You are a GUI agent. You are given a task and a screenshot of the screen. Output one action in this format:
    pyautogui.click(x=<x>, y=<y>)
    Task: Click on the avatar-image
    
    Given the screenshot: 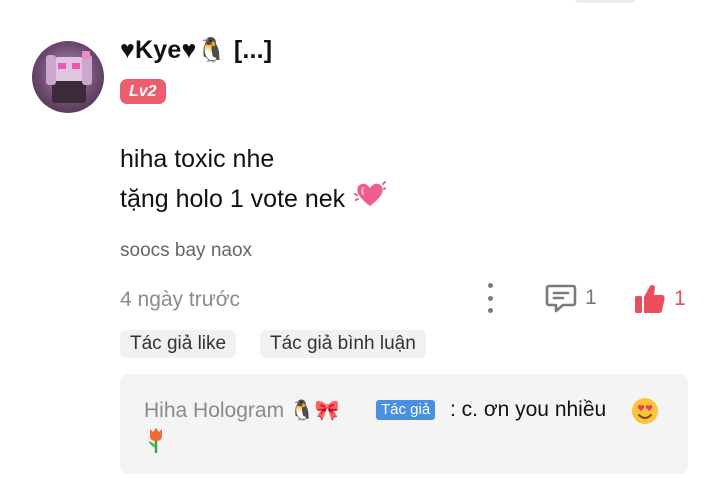 What is the action you would take?
    pyautogui.click(x=69, y=77)
    